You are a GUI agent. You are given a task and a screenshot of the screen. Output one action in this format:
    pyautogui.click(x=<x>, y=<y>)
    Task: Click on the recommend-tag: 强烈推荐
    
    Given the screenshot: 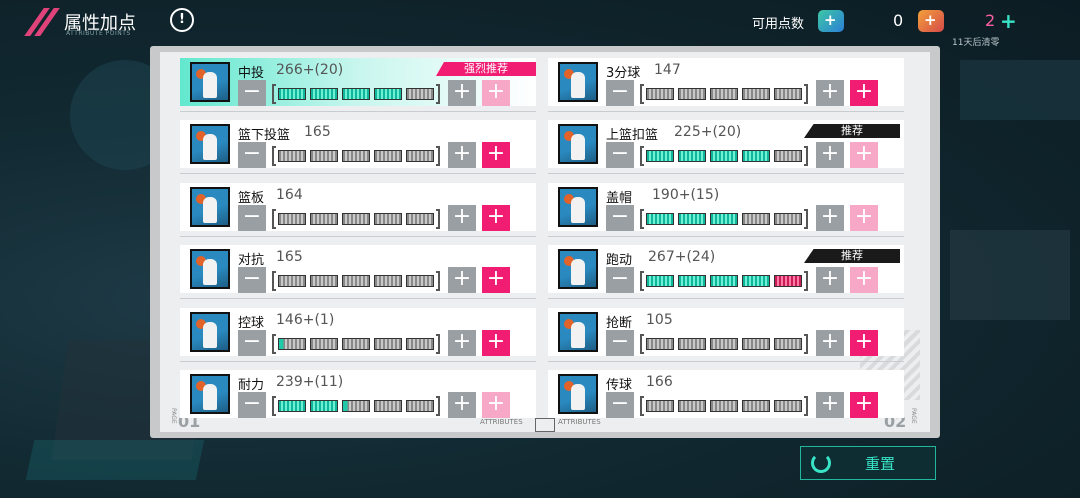 What is the action you would take?
    pyautogui.click(x=486, y=69)
    